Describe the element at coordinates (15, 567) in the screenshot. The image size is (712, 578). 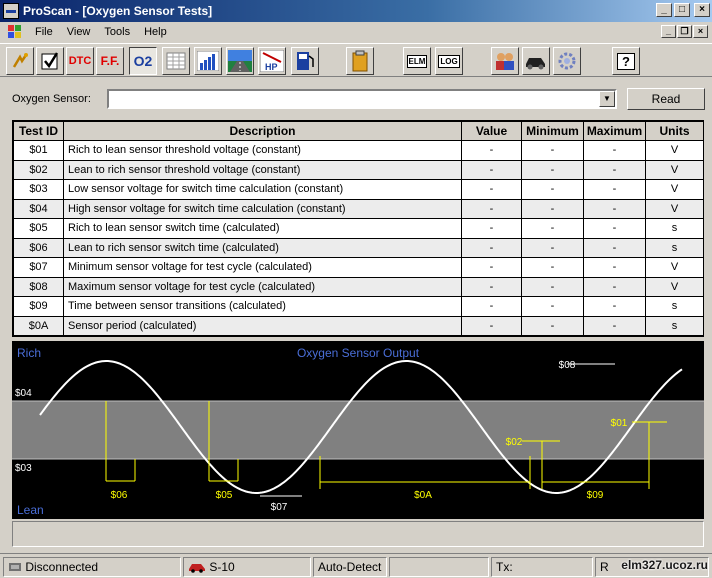
I see `connection-icon` at that location.